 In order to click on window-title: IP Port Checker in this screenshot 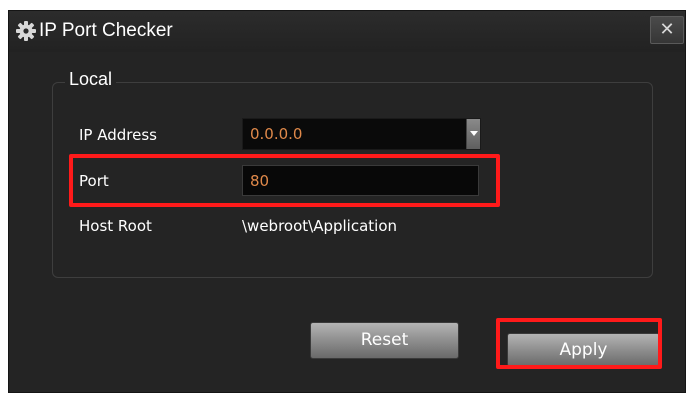, I will do `click(106, 30)`.